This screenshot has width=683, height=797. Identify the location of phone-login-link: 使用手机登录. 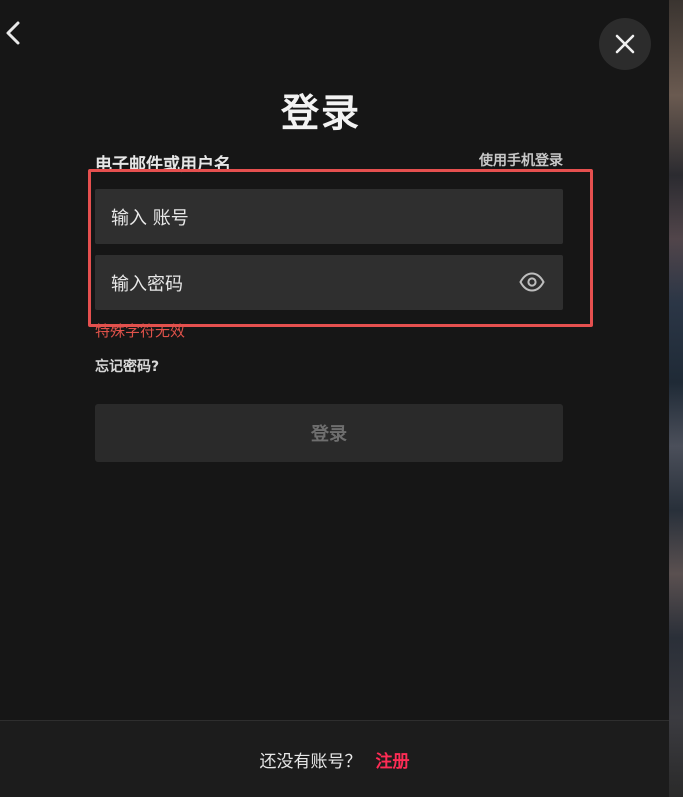
(521, 160).